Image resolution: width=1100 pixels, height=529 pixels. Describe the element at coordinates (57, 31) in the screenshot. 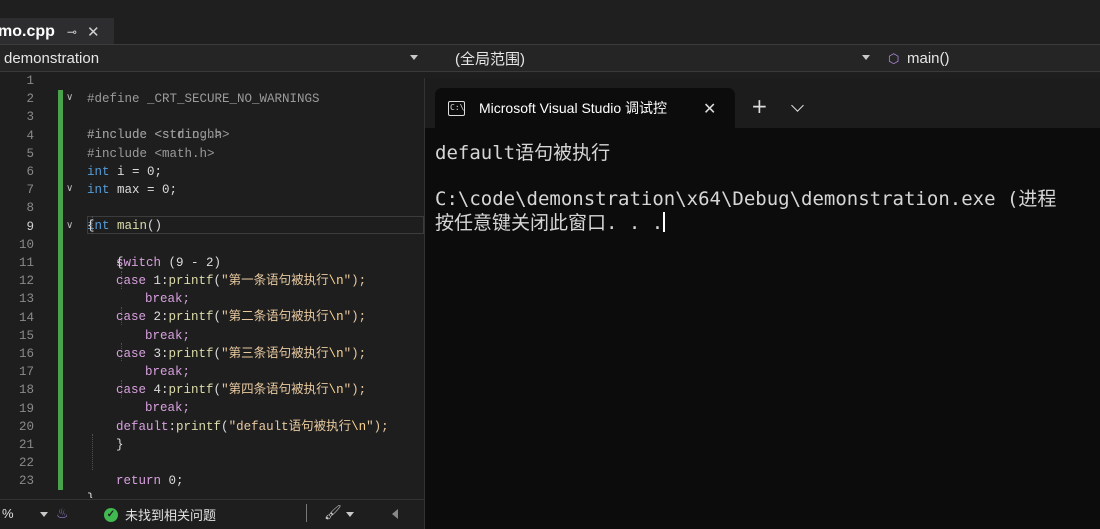

I see `document-tab: mo.cpp ⊸ ✕` at that location.